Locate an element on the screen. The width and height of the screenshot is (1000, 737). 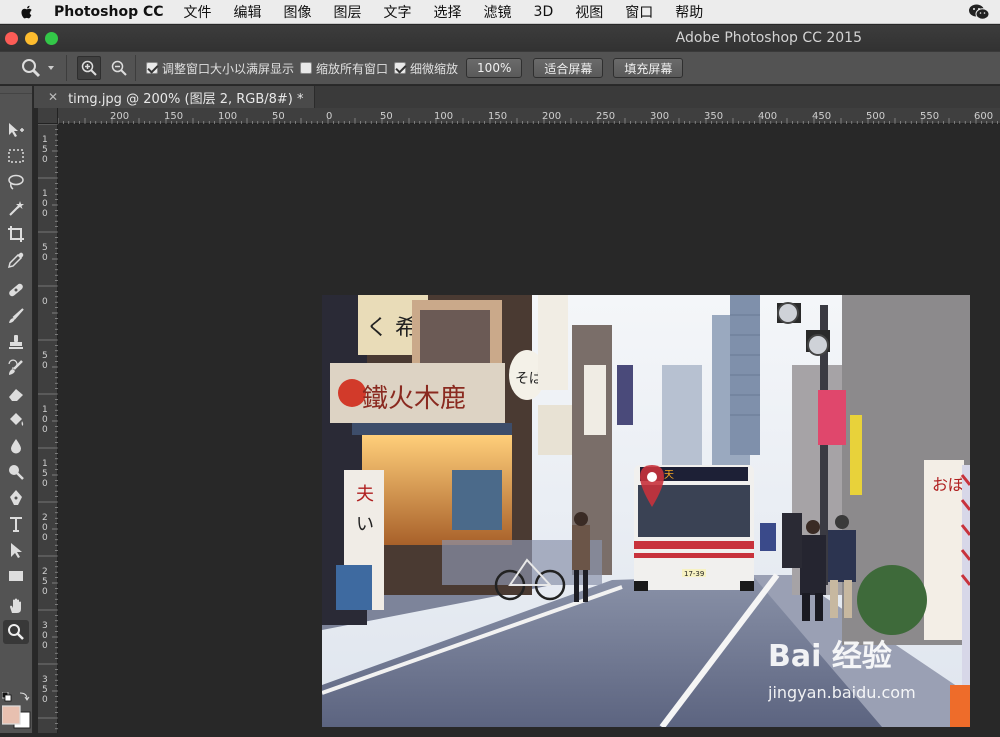
bus-display-text: 天 is located at coordinates (669, 475).